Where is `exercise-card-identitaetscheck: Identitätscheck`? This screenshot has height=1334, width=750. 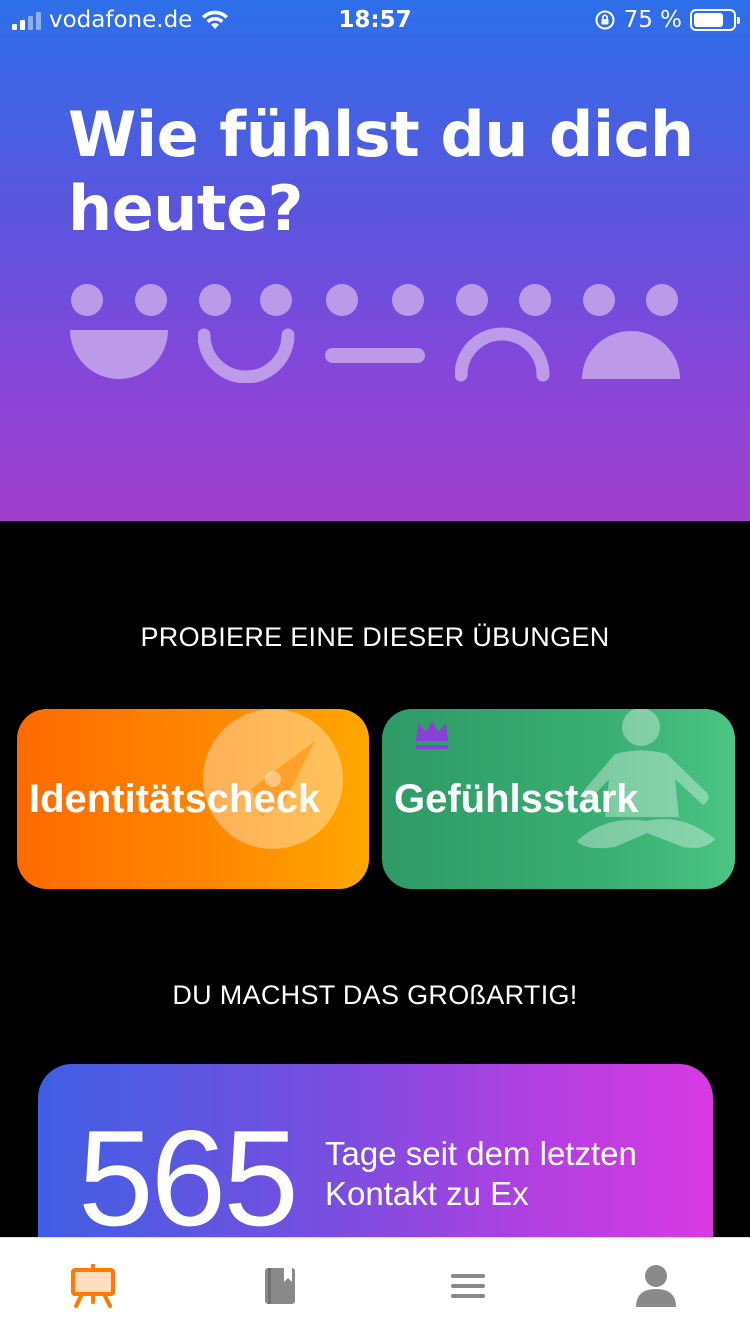
exercise-card-identitaetscheck: Identitätscheck is located at coordinates (193, 799).